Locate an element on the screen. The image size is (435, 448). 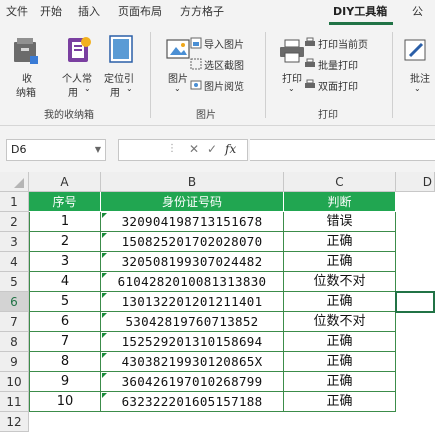
print-label: 打印 is located at coordinates (292, 79).